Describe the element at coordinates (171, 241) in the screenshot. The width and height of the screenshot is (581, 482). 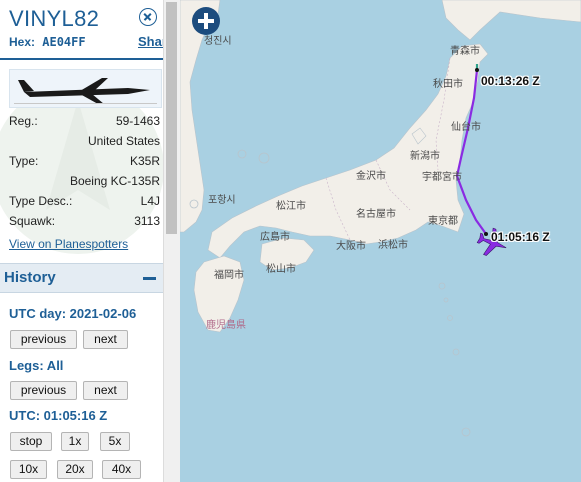
I see `sidebar-scrollbar` at that location.